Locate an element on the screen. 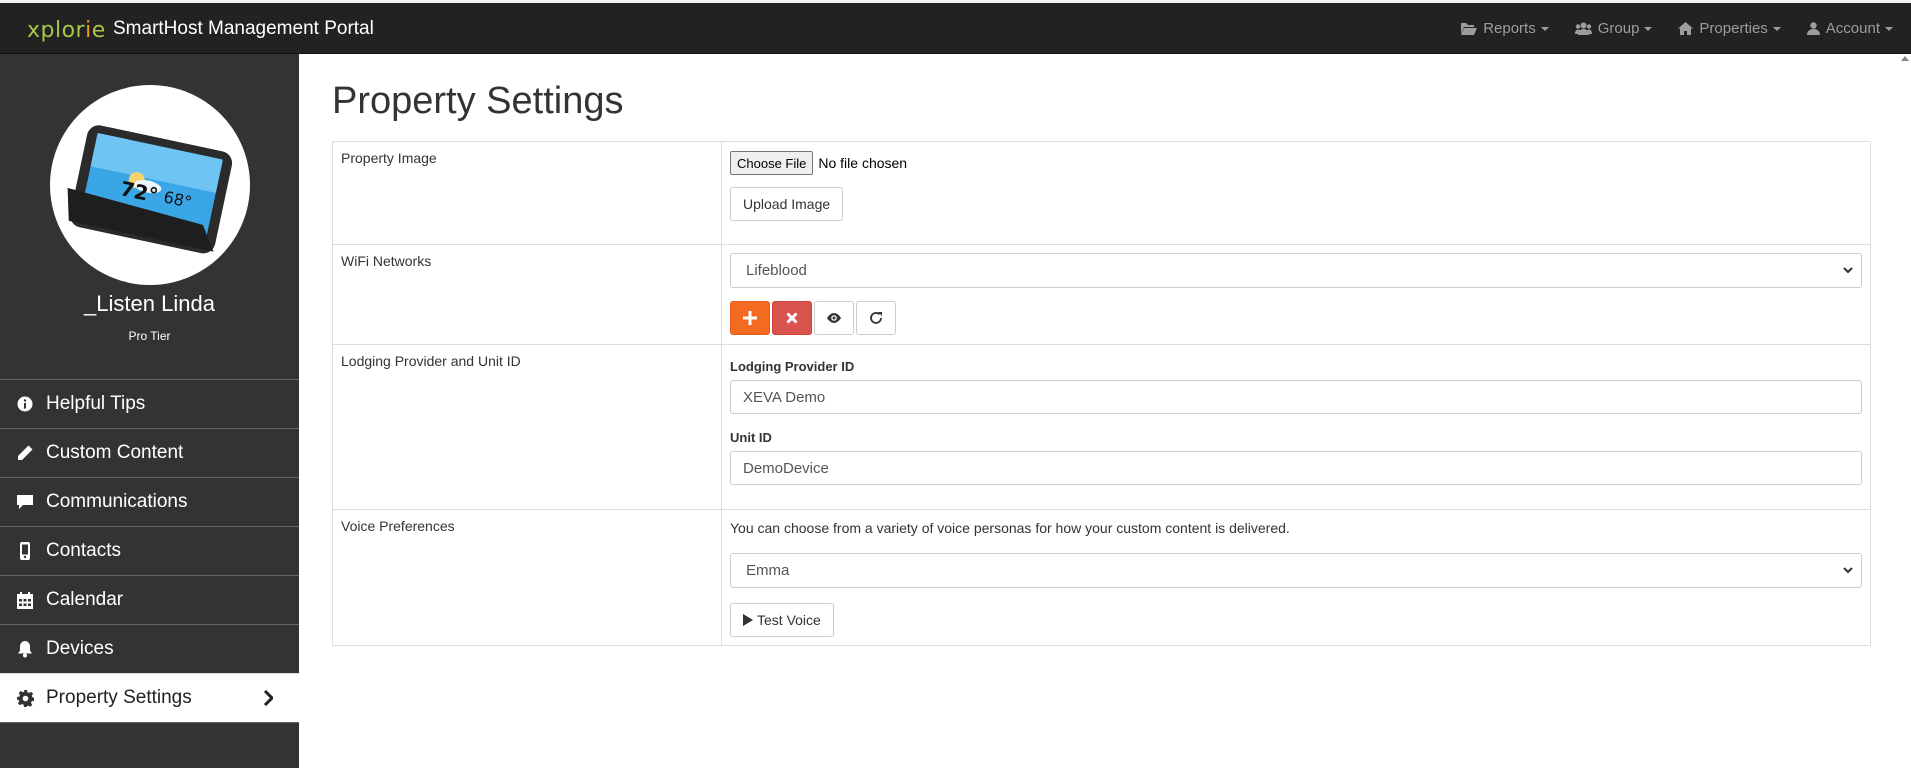 The width and height of the screenshot is (1911, 768). xplorie-logo: xplorie is located at coordinates (66, 30).